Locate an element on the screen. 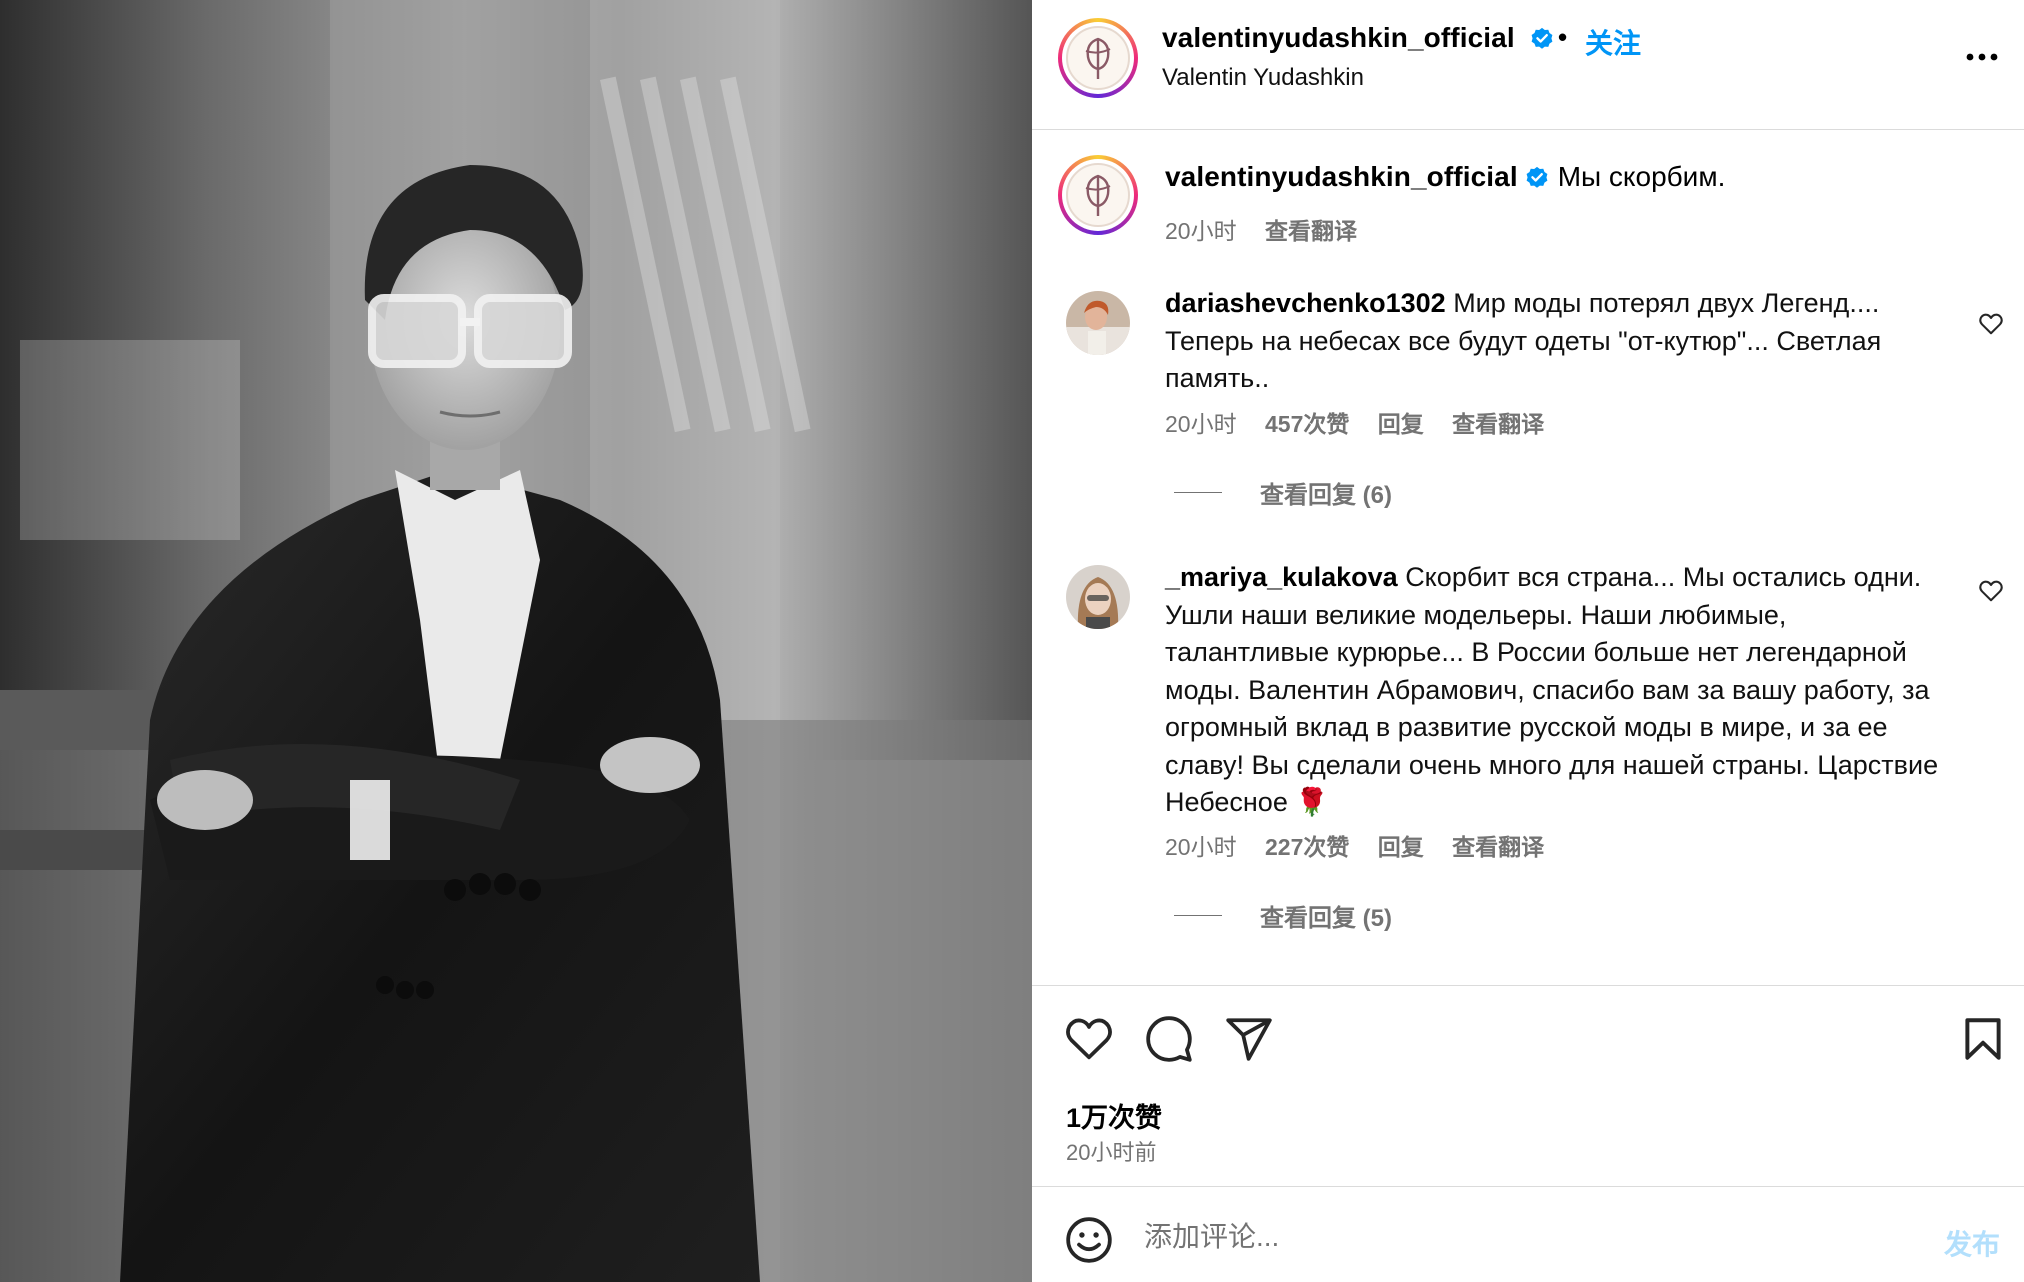  view-replies-button: 查看回复 (6) is located at coordinates (1283, 492).